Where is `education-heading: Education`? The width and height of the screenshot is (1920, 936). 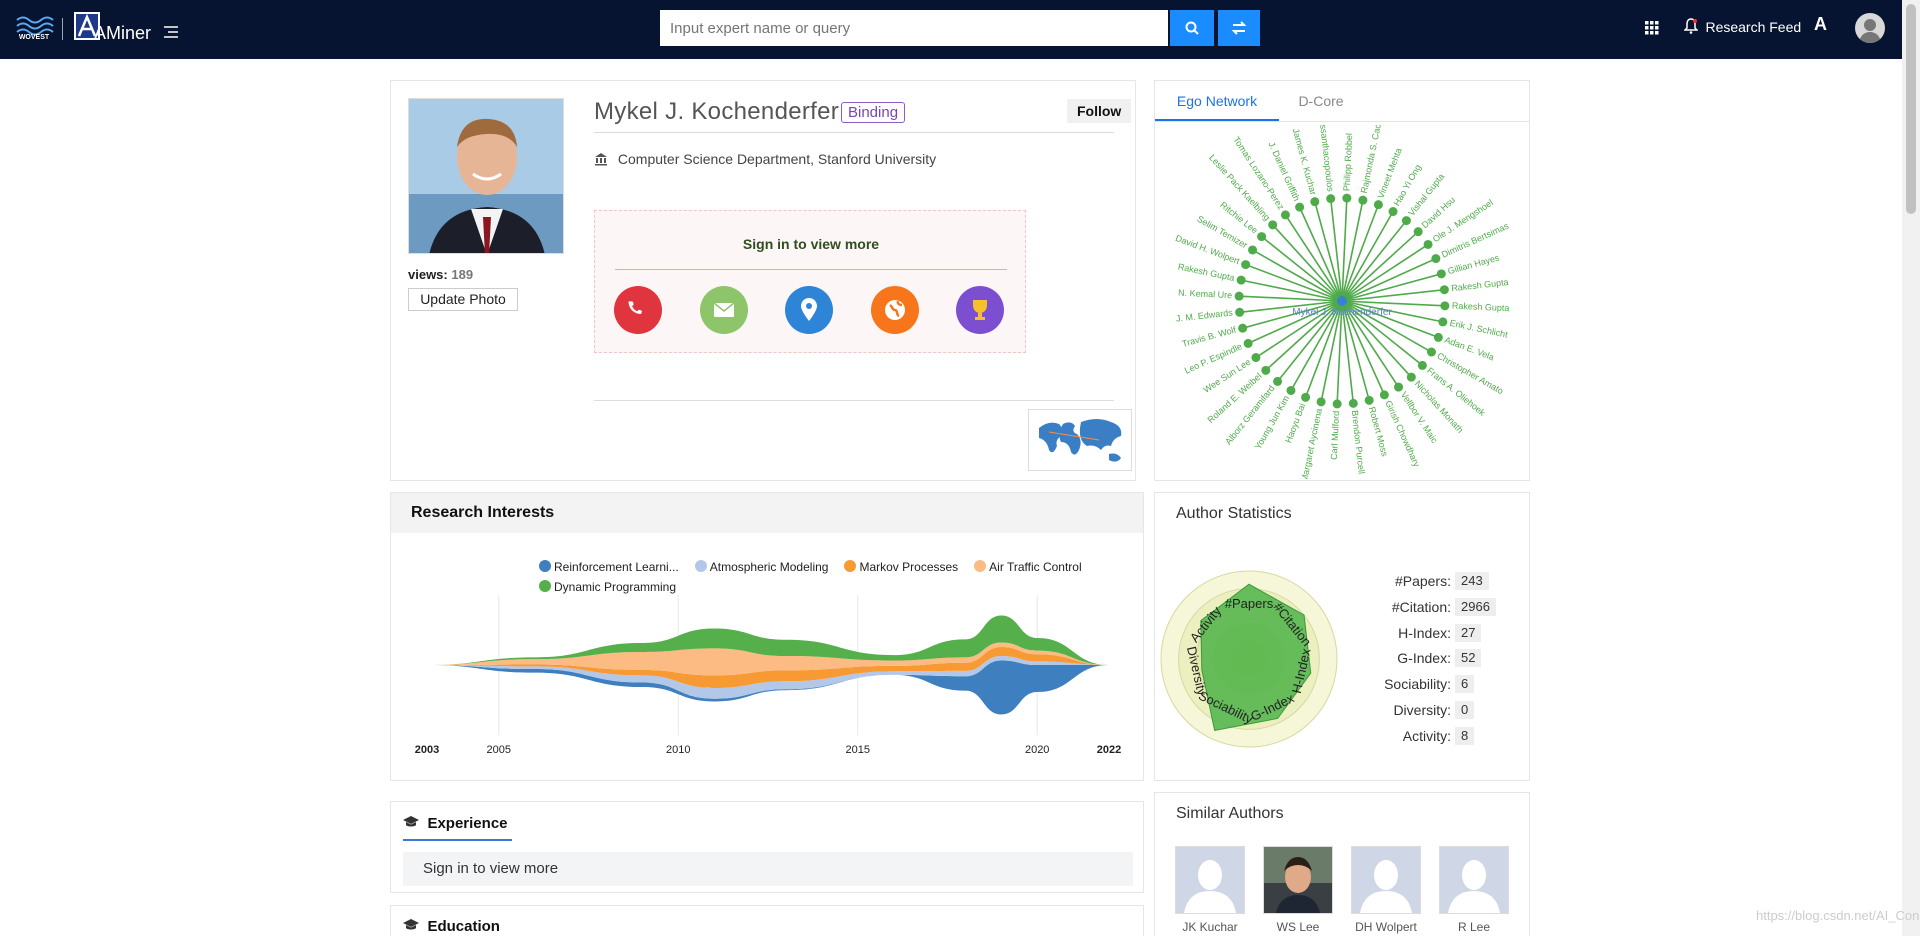 education-heading: Education is located at coordinates (451, 927).